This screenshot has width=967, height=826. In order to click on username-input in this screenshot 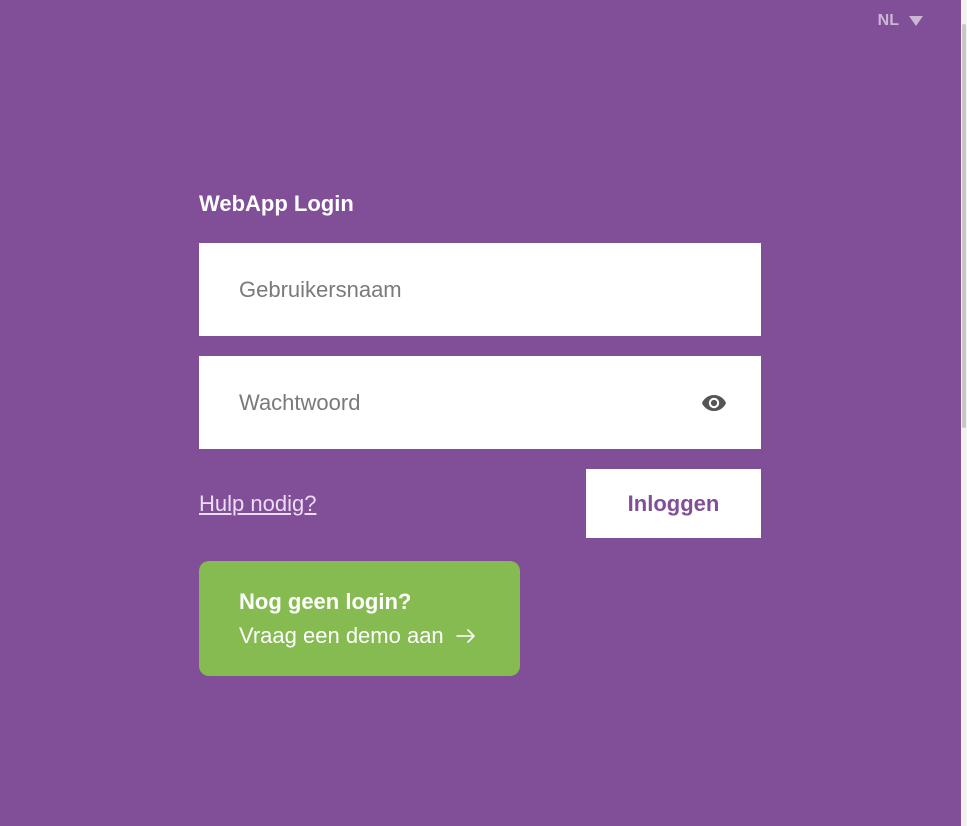, I will do `click(480, 289)`.